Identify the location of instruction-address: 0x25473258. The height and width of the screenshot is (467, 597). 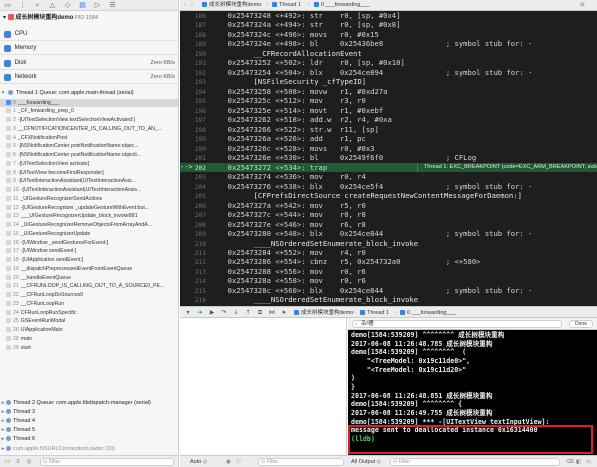
(249, 91).